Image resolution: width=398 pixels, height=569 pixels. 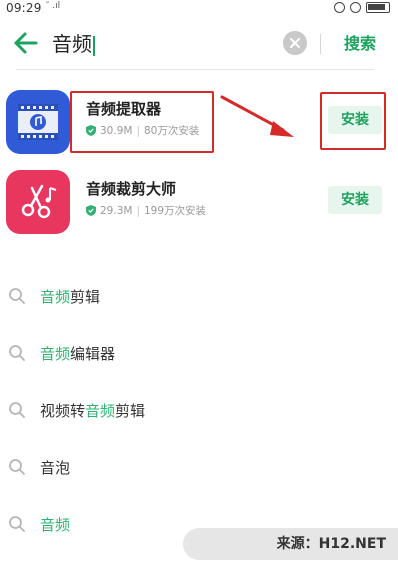 I want to click on app-name: 音频裁剪大师, so click(x=131, y=189).